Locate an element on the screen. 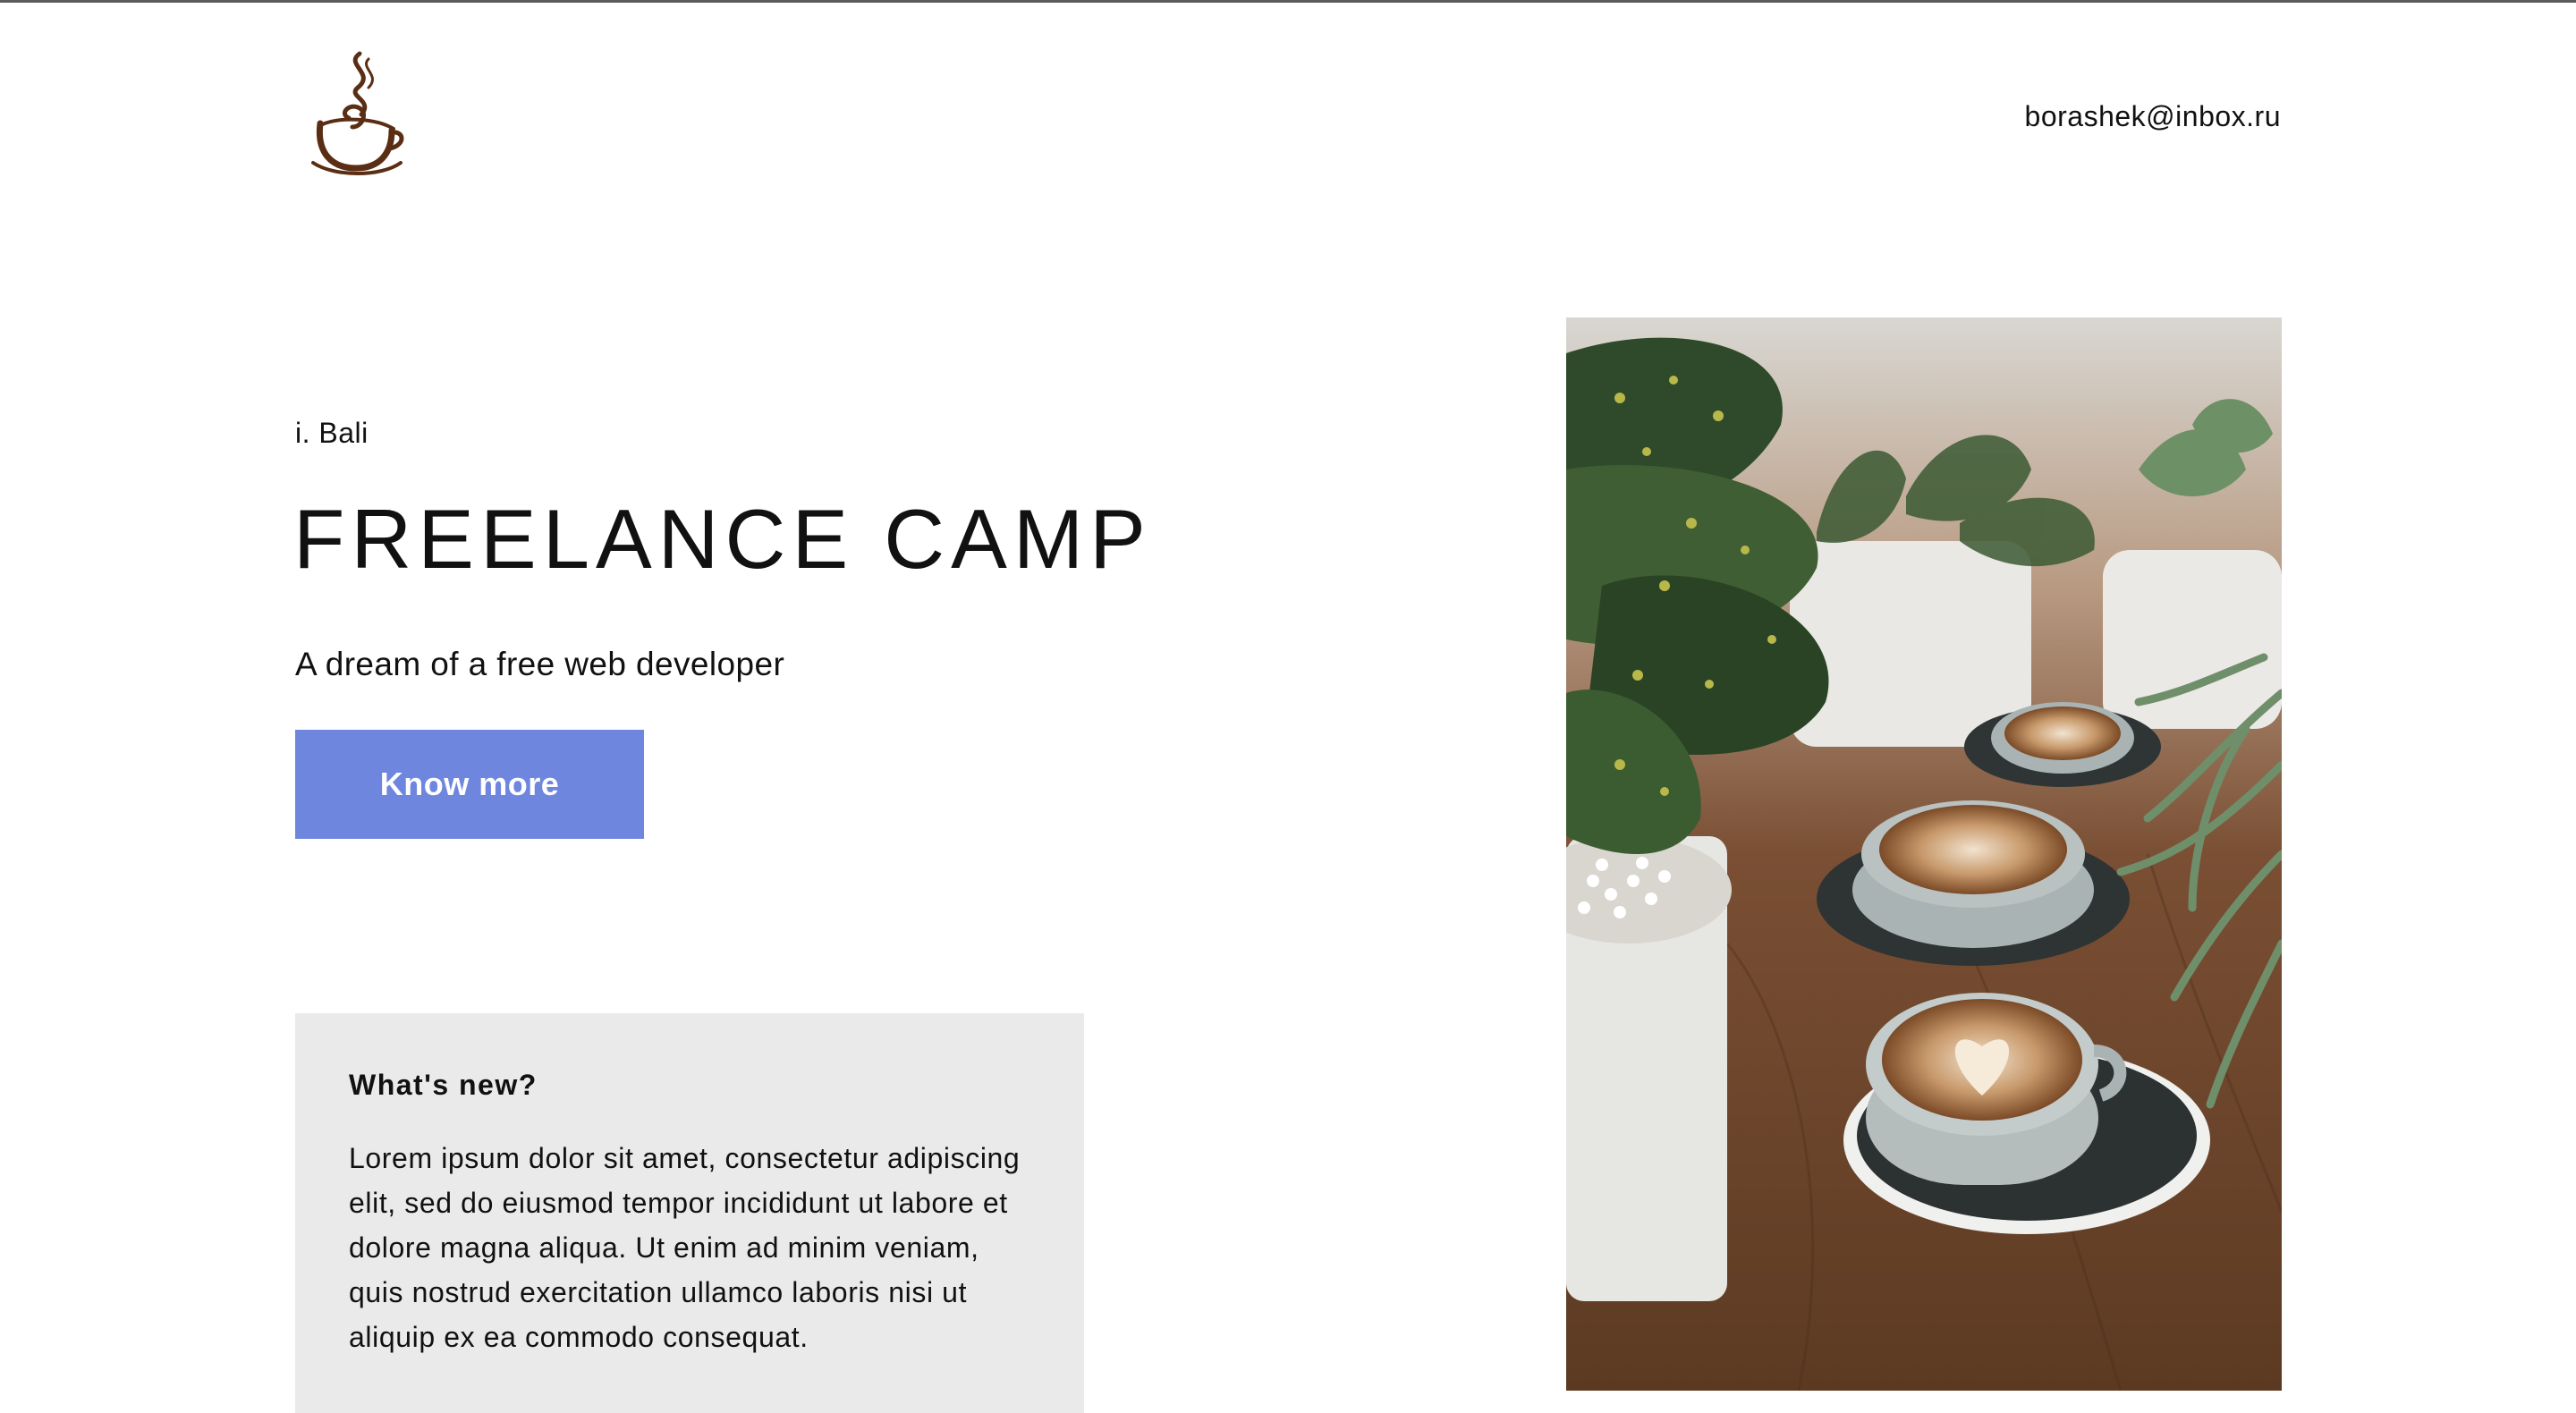 The image size is (2576, 1413). whats-new-heading: What's new? is located at coordinates (443, 1085).